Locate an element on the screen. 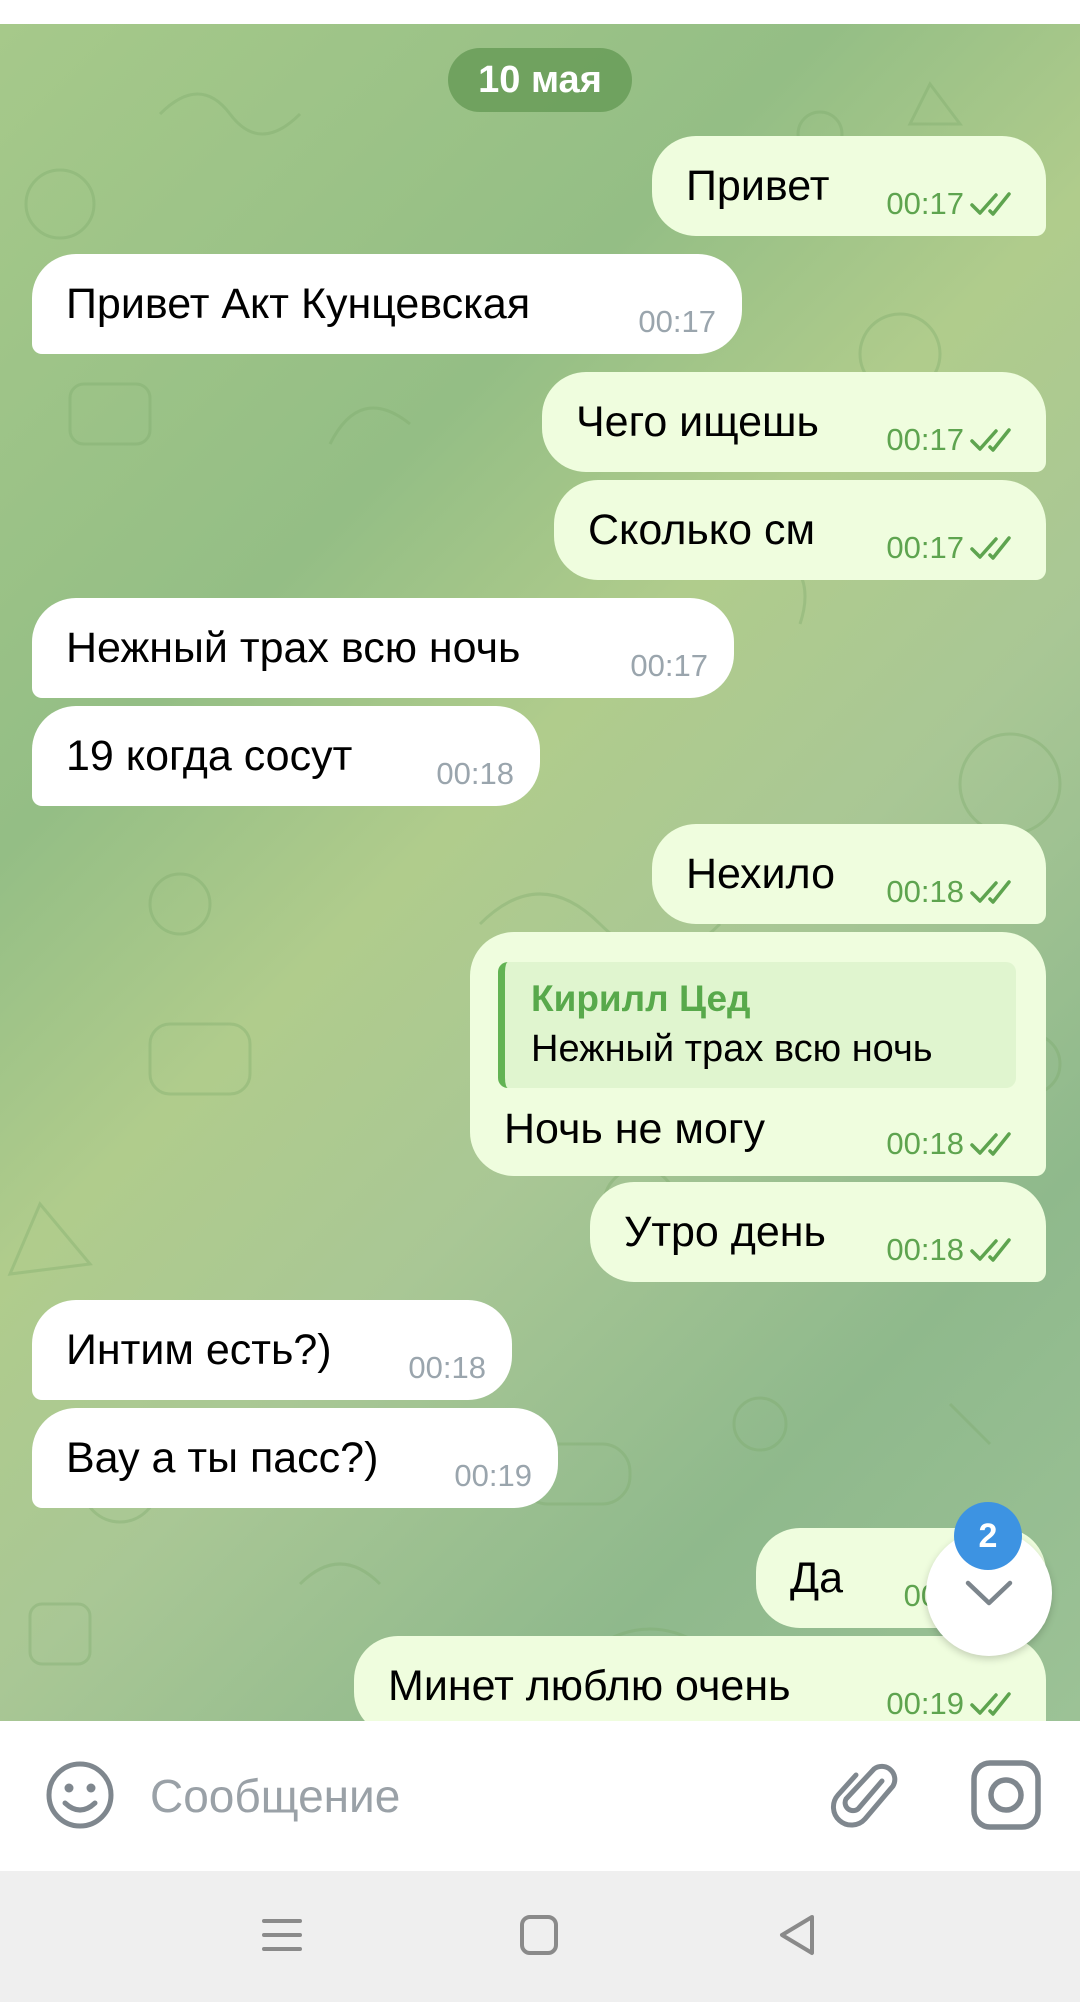  system-navigation-bar is located at coordinates (540, 1936).